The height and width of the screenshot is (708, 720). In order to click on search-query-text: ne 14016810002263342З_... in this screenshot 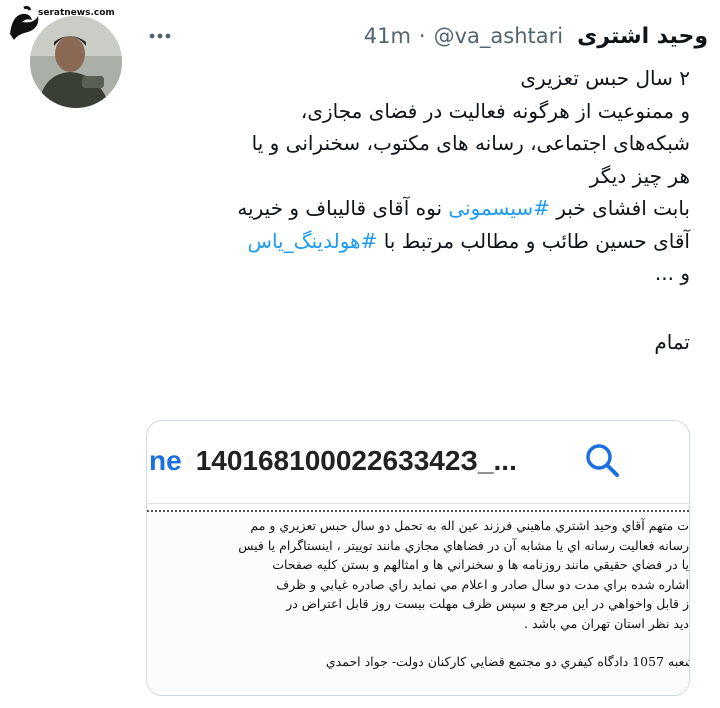, I will do `click(332, 461)`.